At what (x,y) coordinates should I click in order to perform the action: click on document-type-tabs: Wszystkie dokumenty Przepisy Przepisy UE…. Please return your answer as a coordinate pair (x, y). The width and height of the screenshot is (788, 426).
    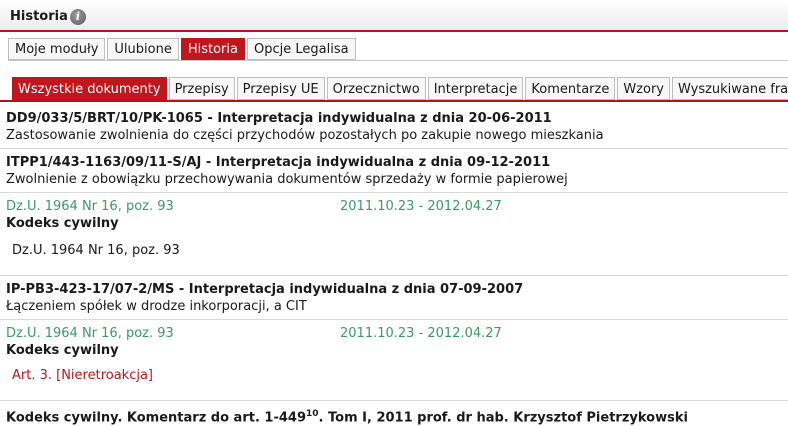
    Looking at the image, I should click on (400, 88).